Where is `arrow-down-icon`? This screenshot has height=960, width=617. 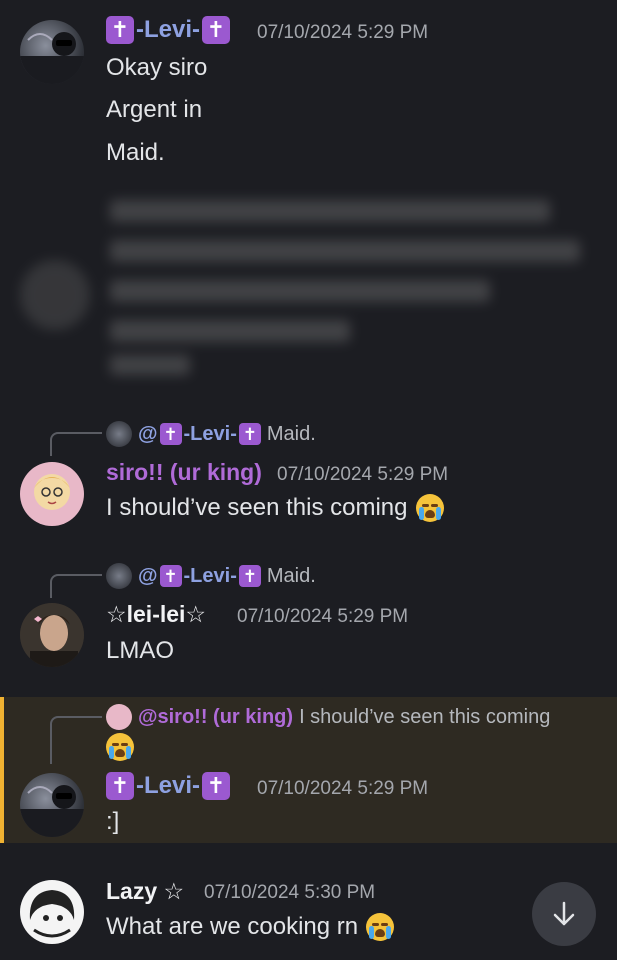 arrow-down-icon is located at coordinates (564, 913).